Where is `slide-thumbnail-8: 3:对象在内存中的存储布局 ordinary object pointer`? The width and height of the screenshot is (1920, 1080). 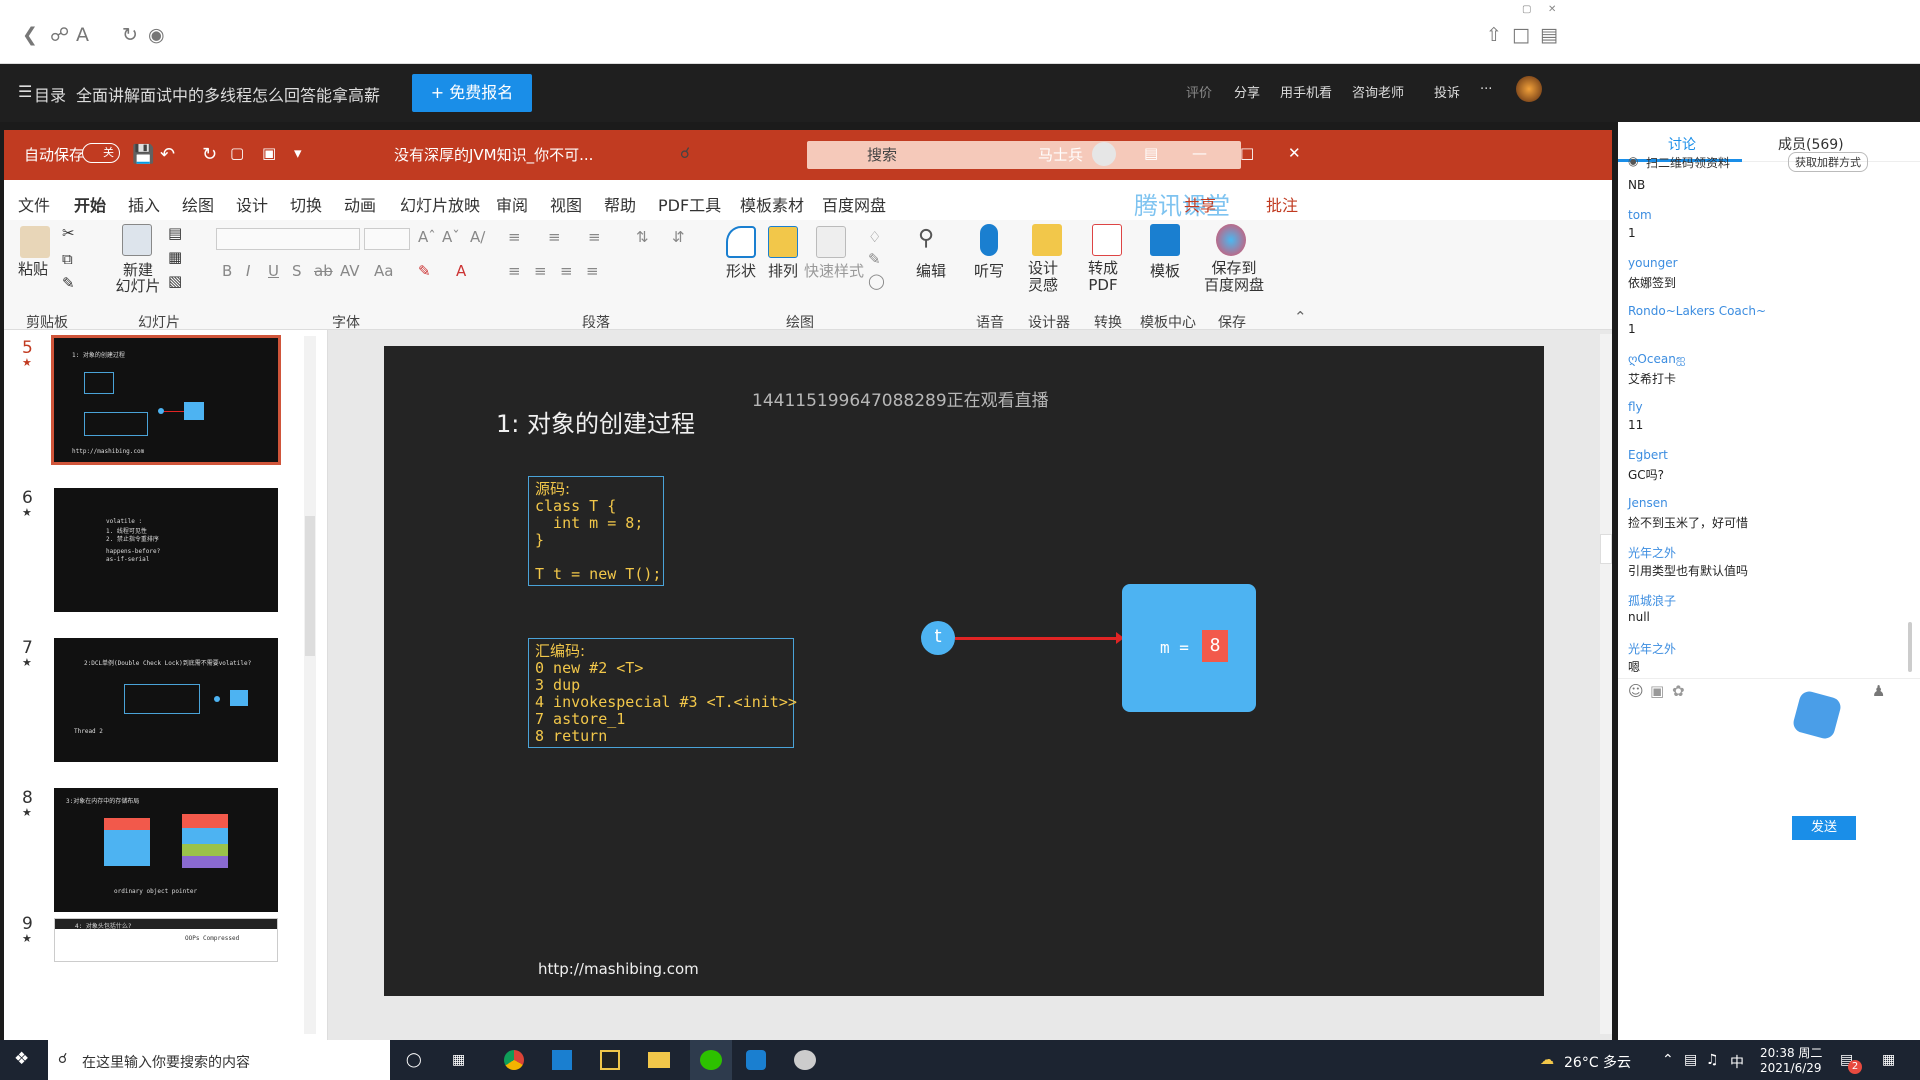
slide-thumbnail-8: 3:对象在内存中的存储布局 ordinary object pointer is located at coordinates (166, 850).